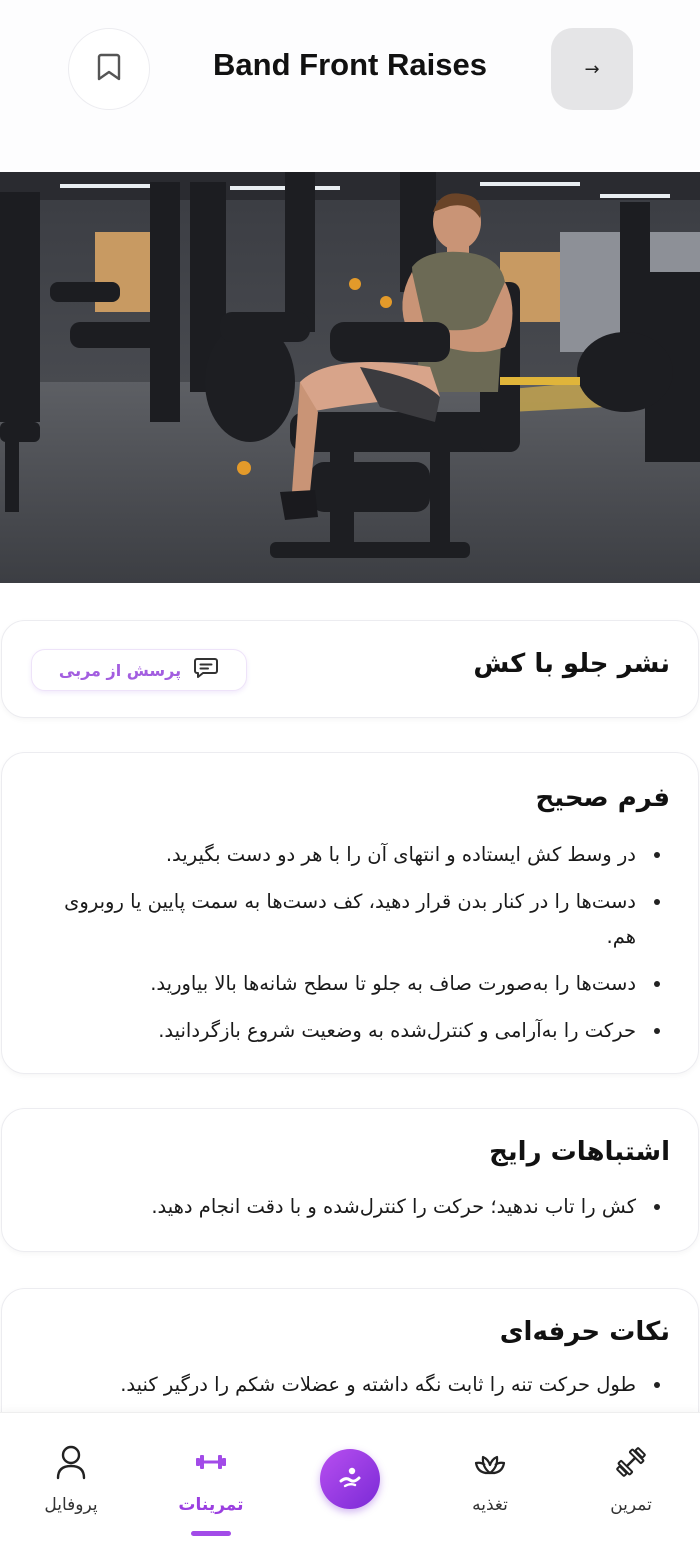 The width and height of the screenshot is (700, 1554). What do you see at coordinates (631, 1505) in the screenshot?
I see `nav-label: تمرین` at bounding box center [631, 1505].